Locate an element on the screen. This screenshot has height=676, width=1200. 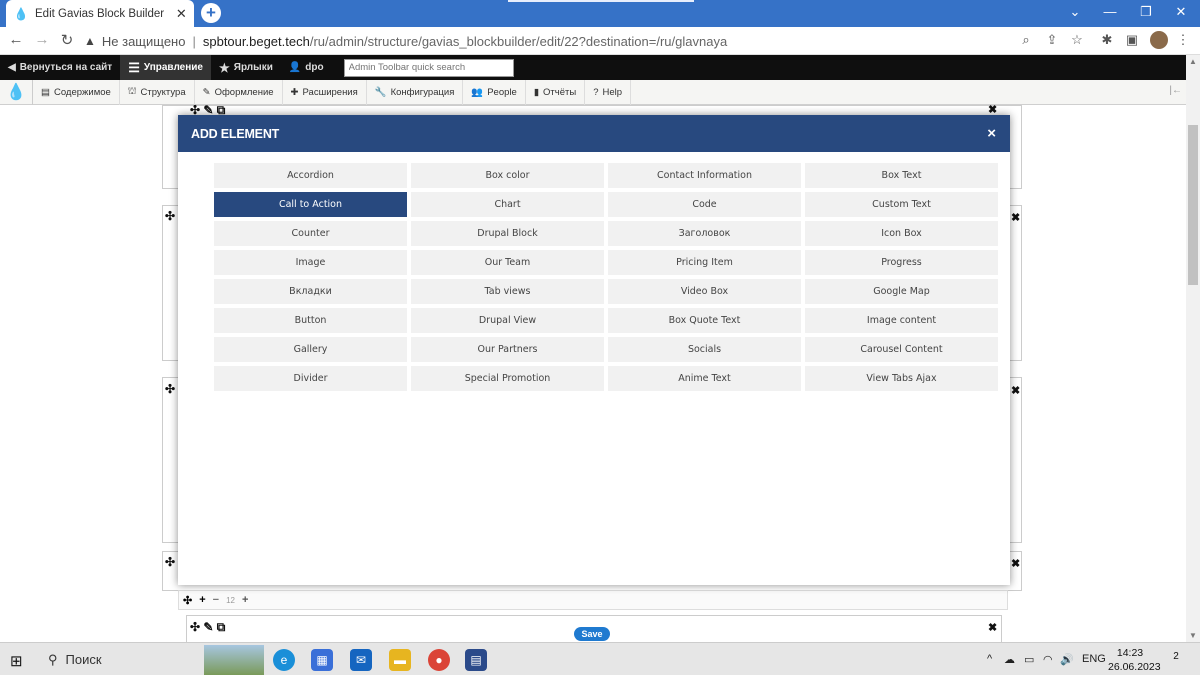
element-option: Image is located at coordinates (310, 262).